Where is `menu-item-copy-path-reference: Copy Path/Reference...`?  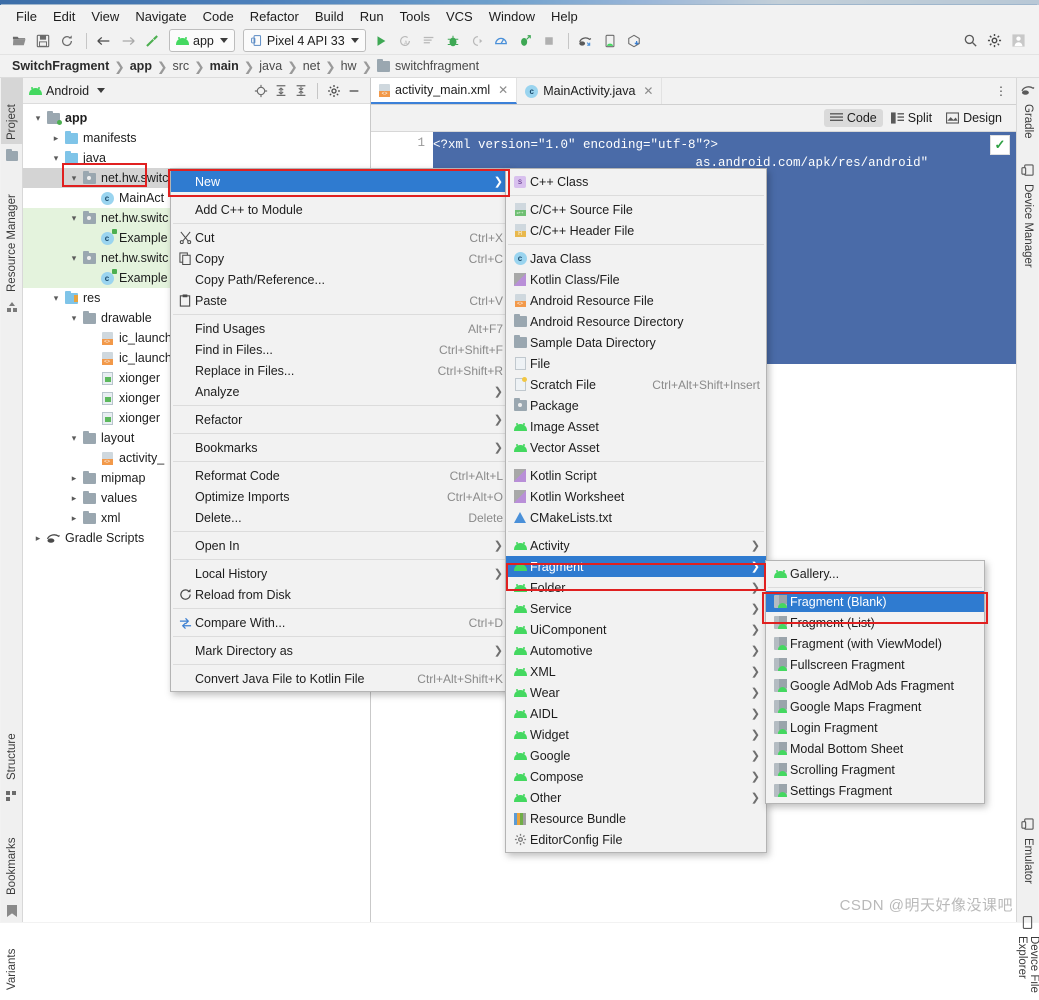
menu-item-copy-path-reference: Copy Path/Reference... is located at coordinates (340, 279).